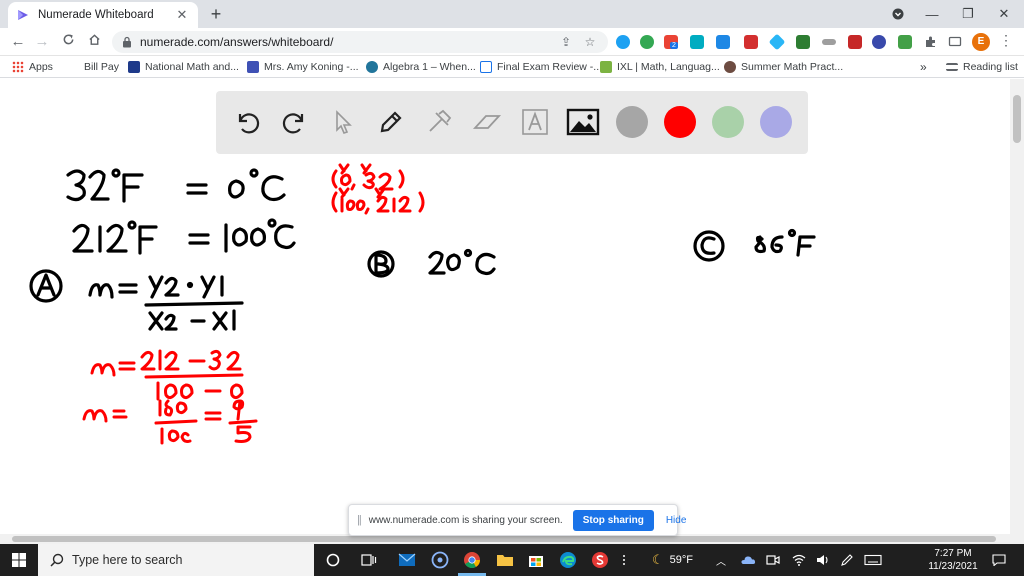 Image resolution: width=1024 pixels, height=576 pixels. What do you see at coordinates (32, 67) in the screenshot?
I see `bookmark-apps: Apps` at bounding box center [32, 67].